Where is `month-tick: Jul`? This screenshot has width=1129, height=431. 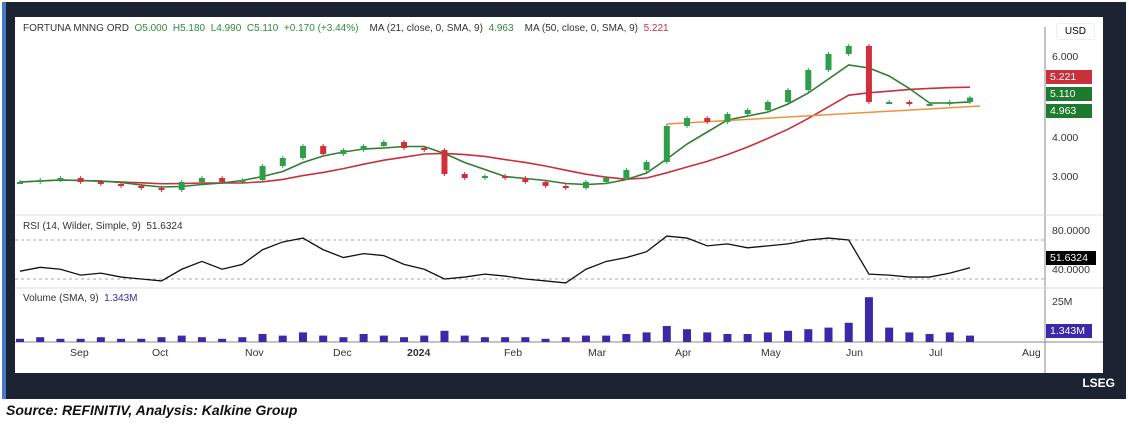 month-tick: Jul is located at coordinates (936, 353).